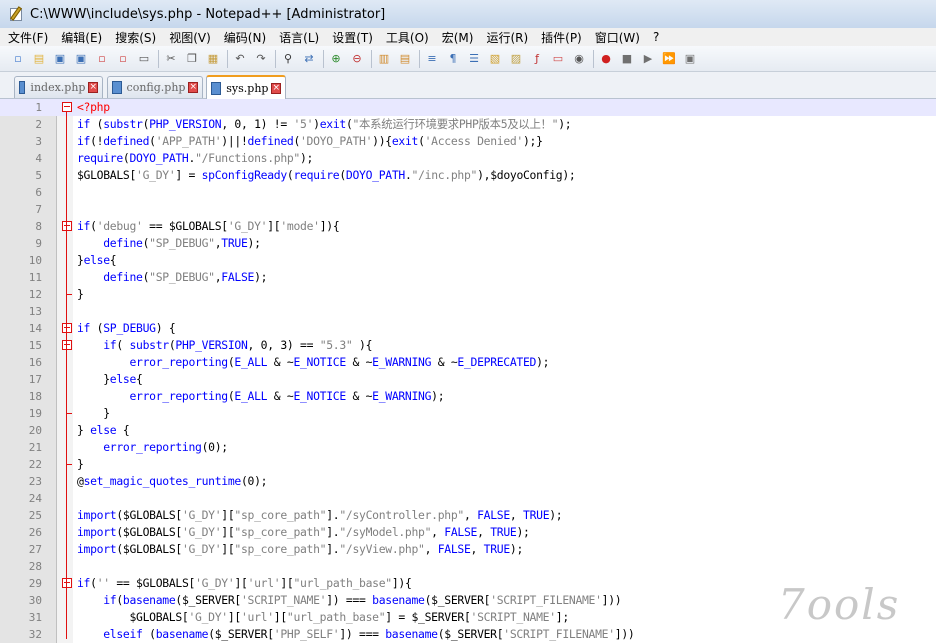  I want to click on find-icon: ⚲, so click(288, 59).